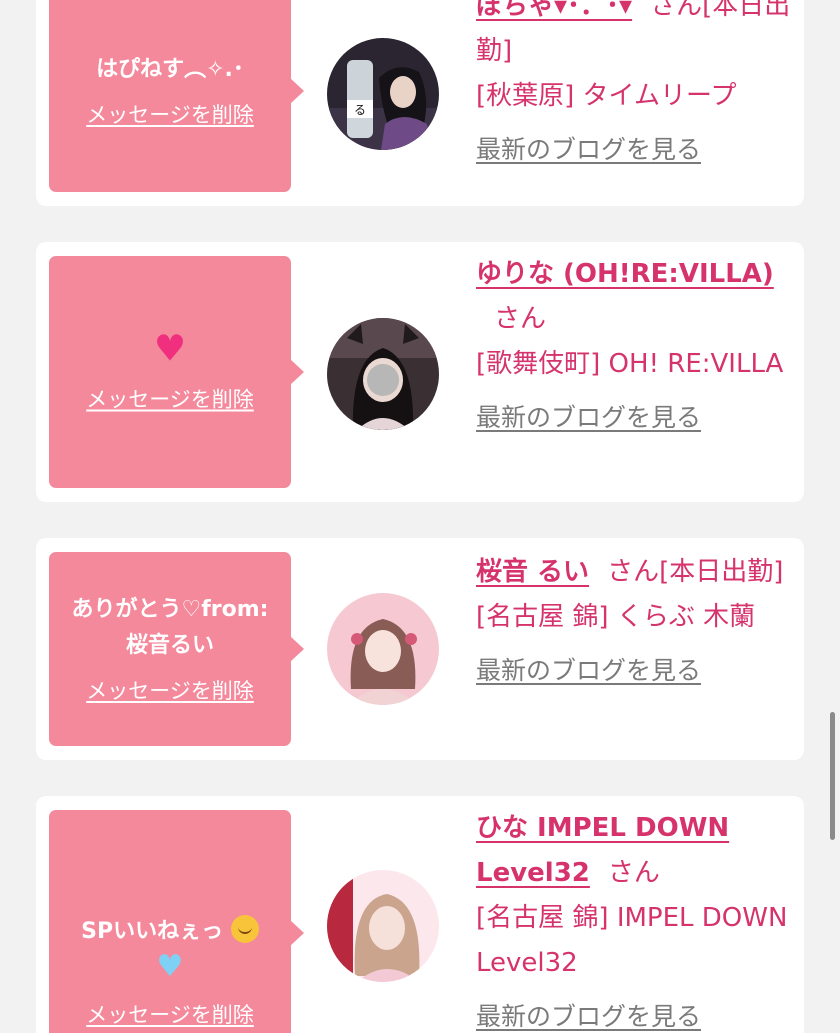 Image resolution: width=840 pixels, height=1033 pixels. I want to click on shift-status: [本日出勤], so click(721, 572).